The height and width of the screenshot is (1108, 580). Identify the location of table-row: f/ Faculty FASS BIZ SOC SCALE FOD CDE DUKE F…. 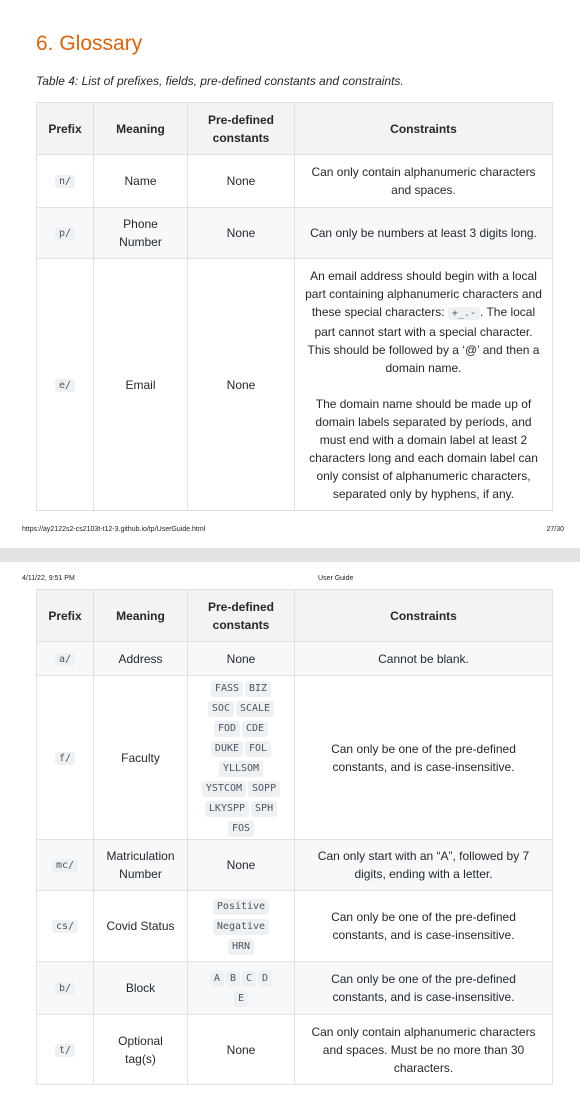
(294, 757).